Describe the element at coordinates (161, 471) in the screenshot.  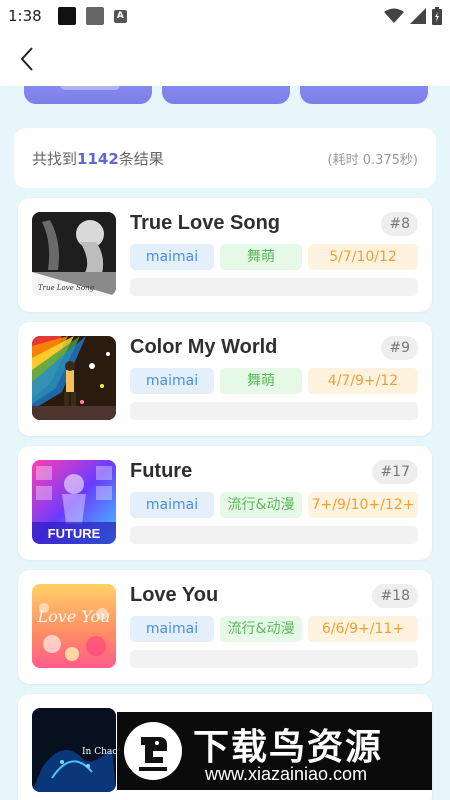
I see `song-title: Future` at that location.